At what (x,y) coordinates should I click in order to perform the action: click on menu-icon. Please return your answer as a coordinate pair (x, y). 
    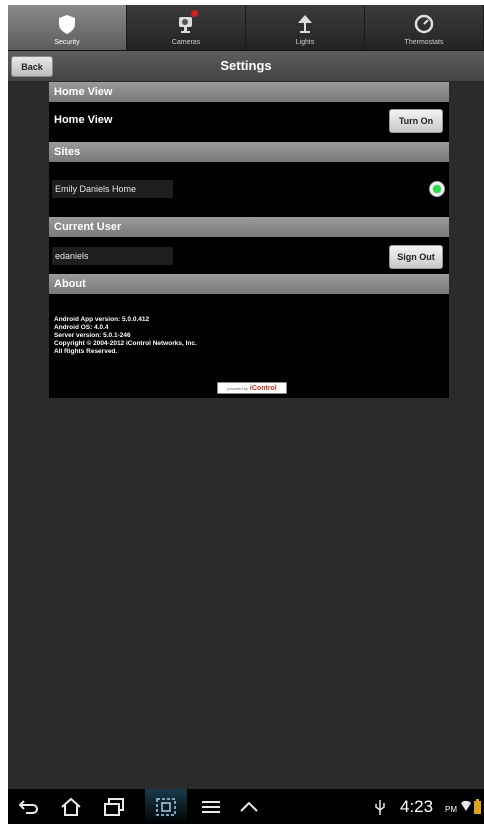
    Looking at the image, I should click on (211, 807).